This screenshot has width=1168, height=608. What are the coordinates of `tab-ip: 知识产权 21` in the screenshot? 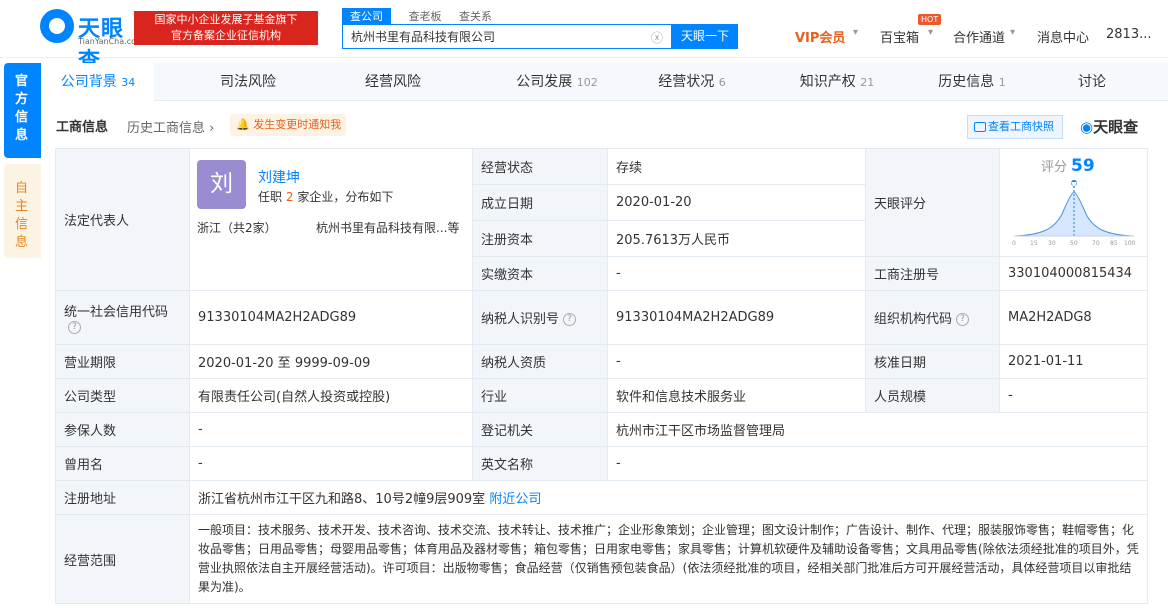 It's located at (837, 82).